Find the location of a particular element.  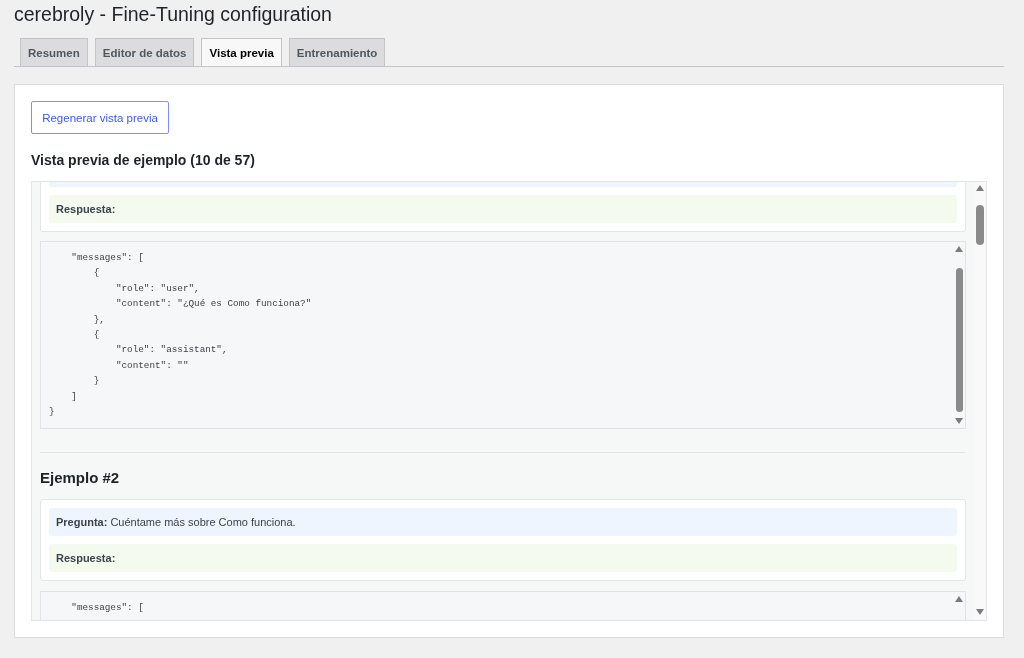

section-heading: Vista previa de ejemplo (10 de 57) is located at coordinates (143, 160).